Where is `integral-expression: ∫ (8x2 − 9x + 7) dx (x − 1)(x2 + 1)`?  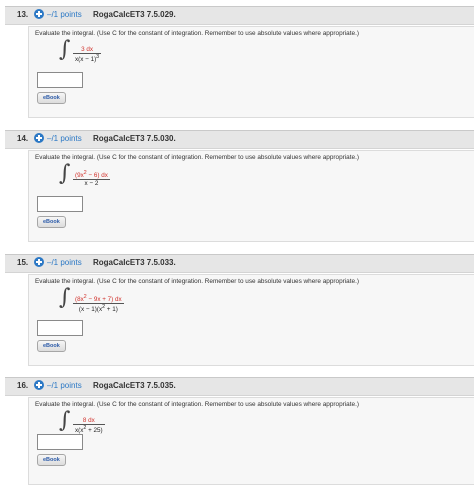 integral-expression: ∫ (8x2 − 9x + 7) dx (x − 1)(x2 + 1) is located at coordinates (159, 301).